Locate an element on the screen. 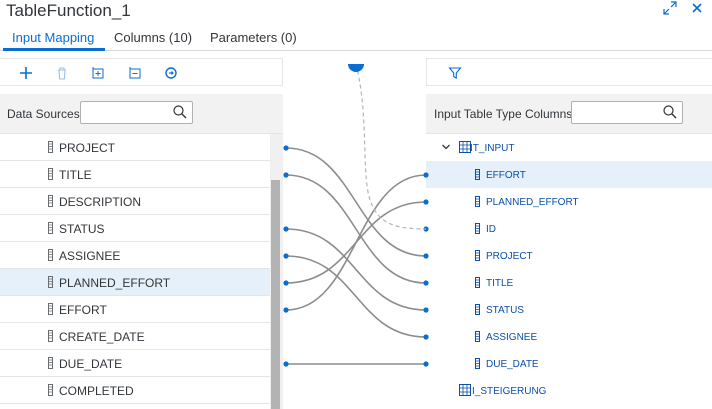  group-row-it-input: IT_INPUT is located at coordinates (569, 147).